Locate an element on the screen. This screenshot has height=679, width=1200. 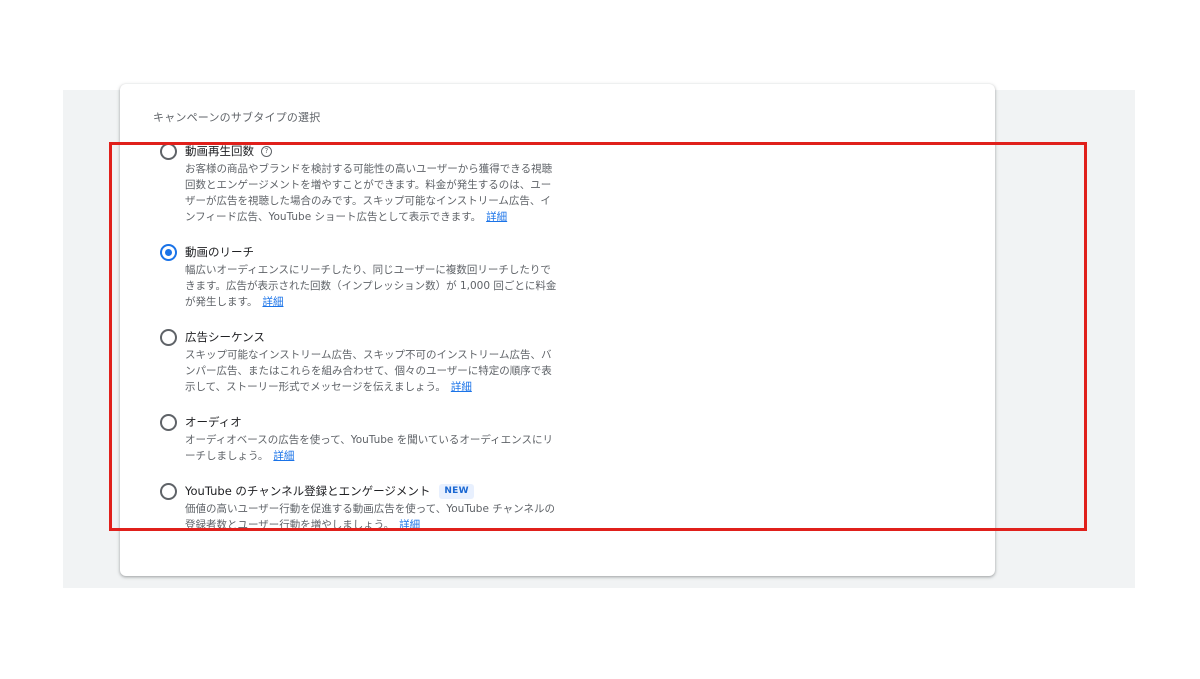
option-title-text: 動画再生回数 is located at coordinates (219, 151).